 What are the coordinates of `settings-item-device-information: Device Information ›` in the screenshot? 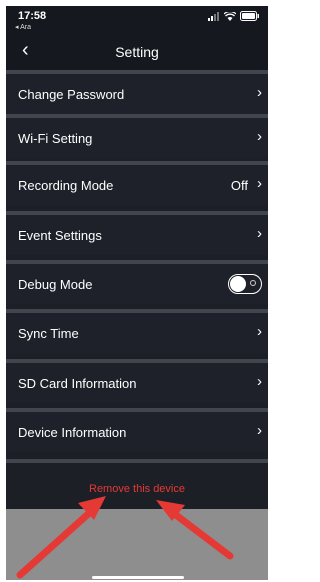 It's located at (137, 430).